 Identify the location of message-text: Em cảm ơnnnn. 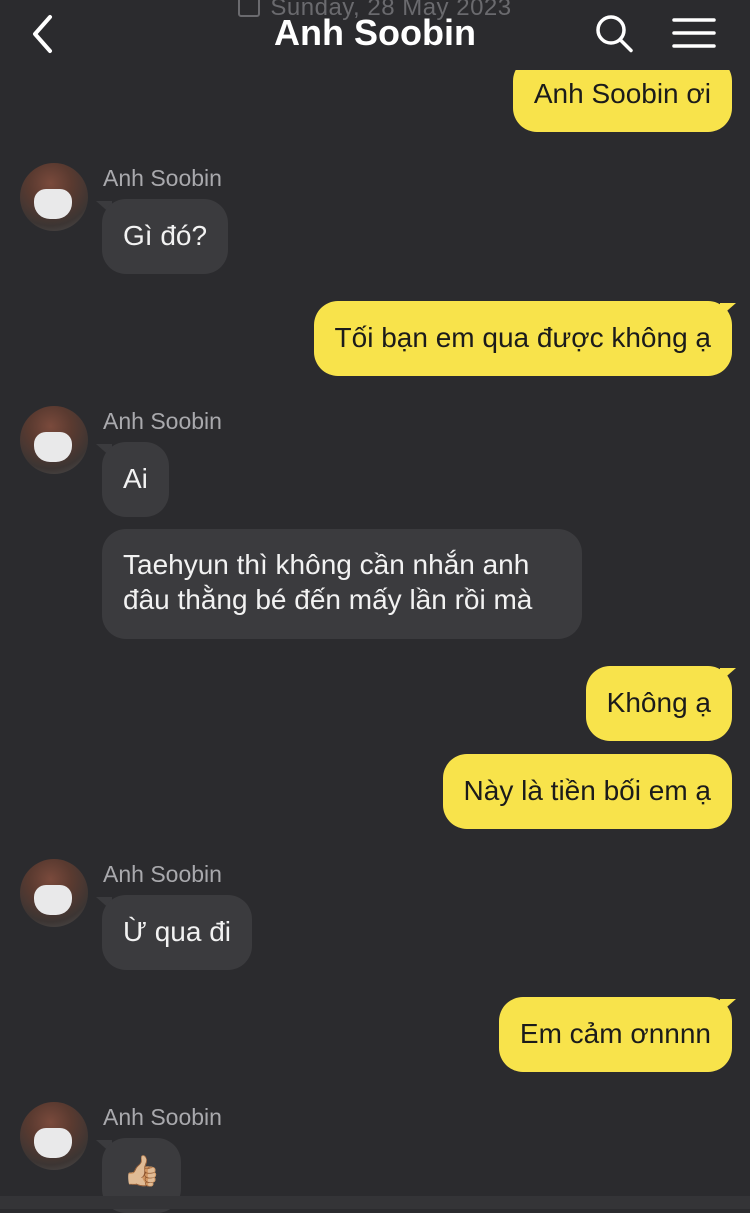
(615, 1033).